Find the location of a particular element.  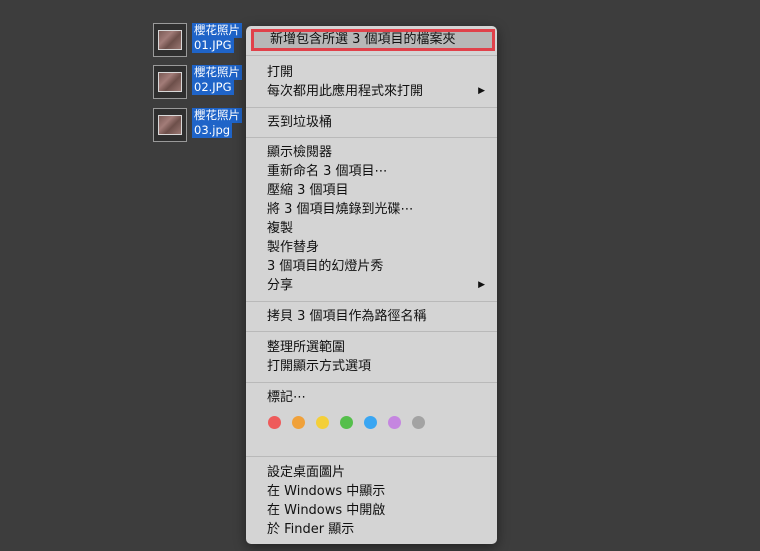

file-icon-2: 櫻花照片 02.JPG is located at coordinates (203, 83).